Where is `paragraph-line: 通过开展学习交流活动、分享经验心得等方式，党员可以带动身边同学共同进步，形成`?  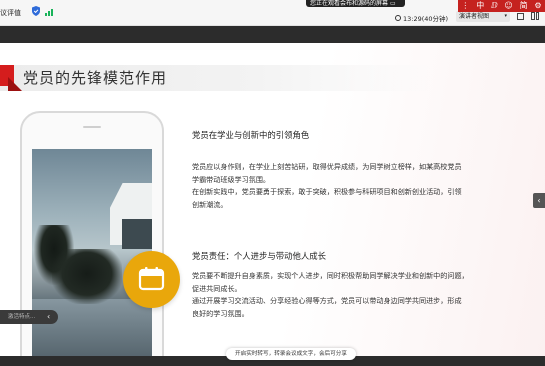
paragraph-line: 通过开展学习交流活动、分享经验心得等方式，党员可以带动身边同学共同进步，形成 is located at coordinates (327, 301).